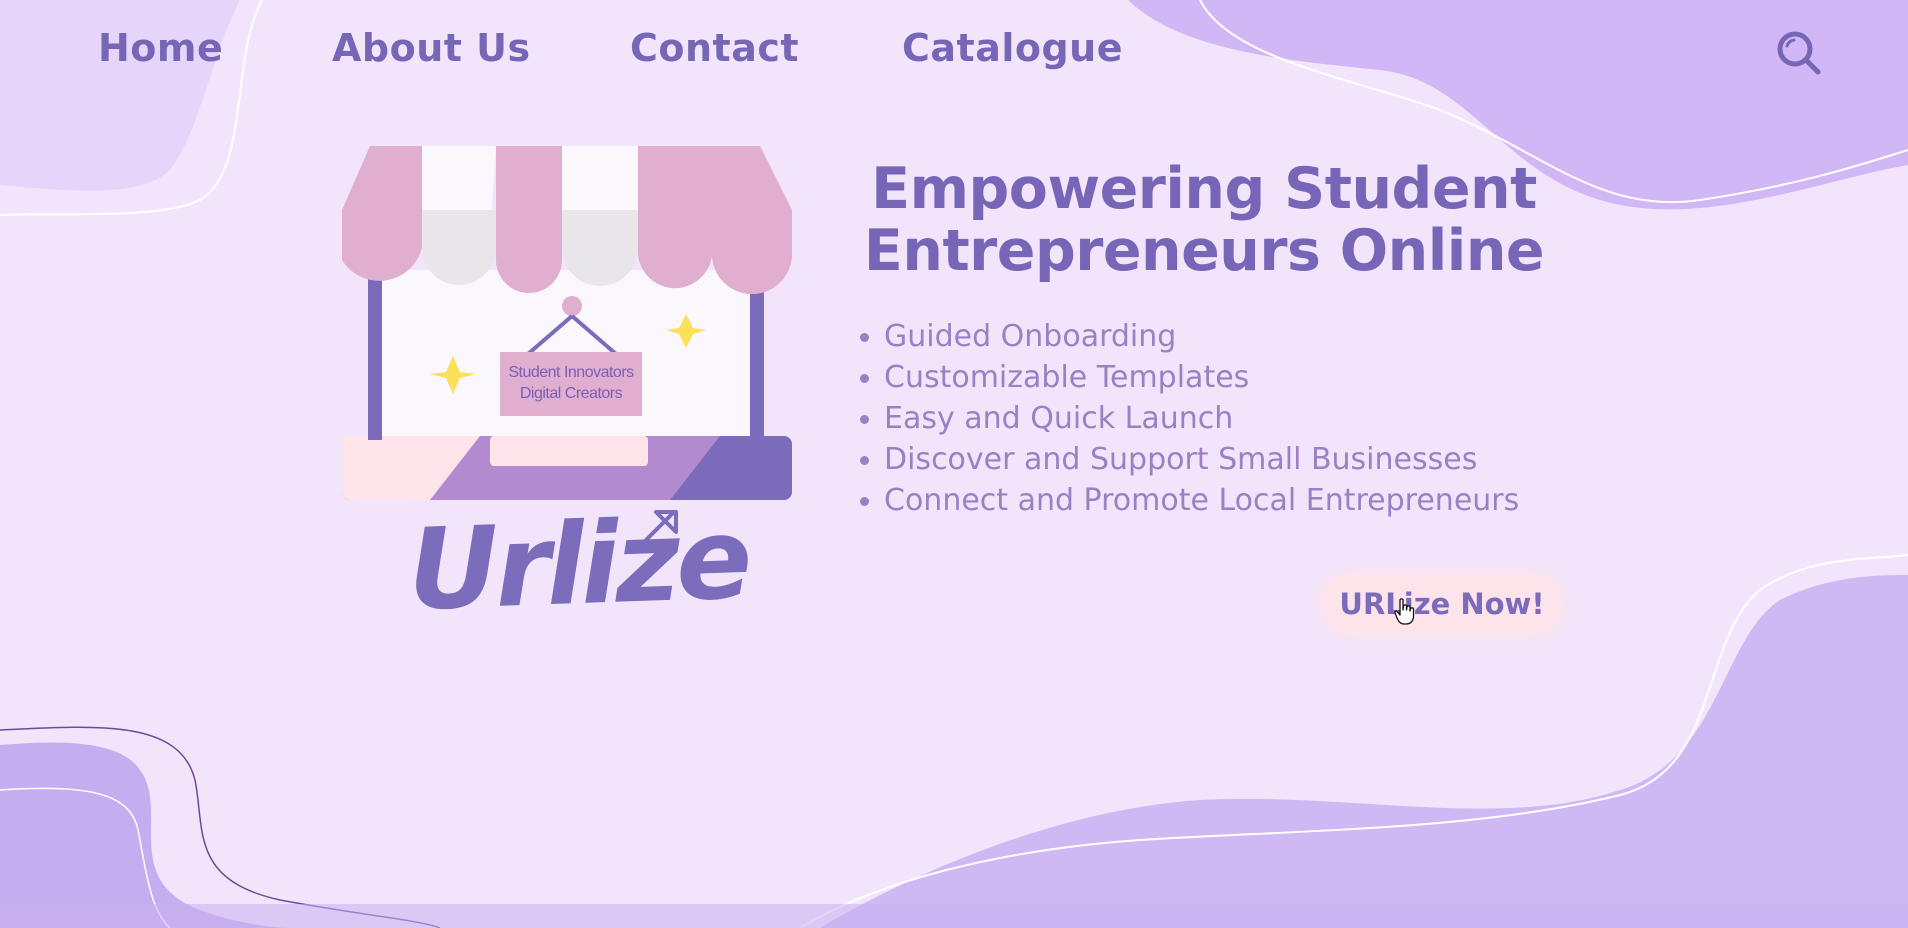  I want to click on shop-sign: Student Innovators Digital Creators, so click(571, 383).